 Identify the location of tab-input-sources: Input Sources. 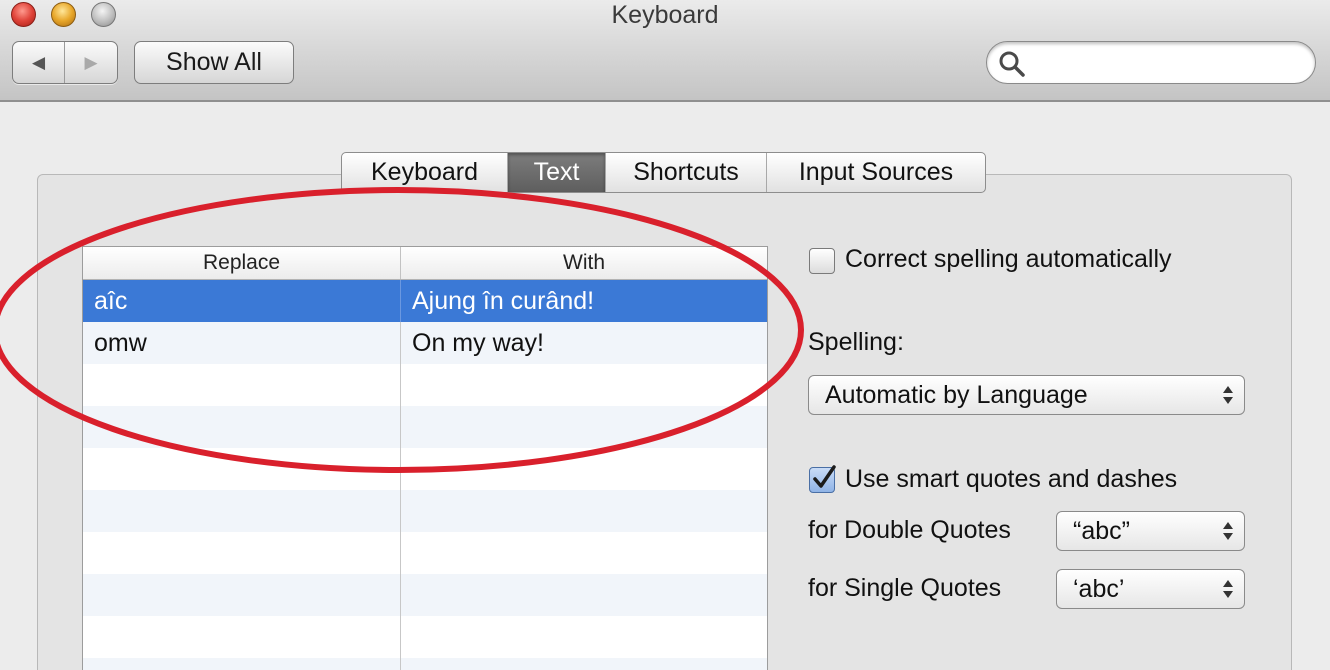
(876, 172).